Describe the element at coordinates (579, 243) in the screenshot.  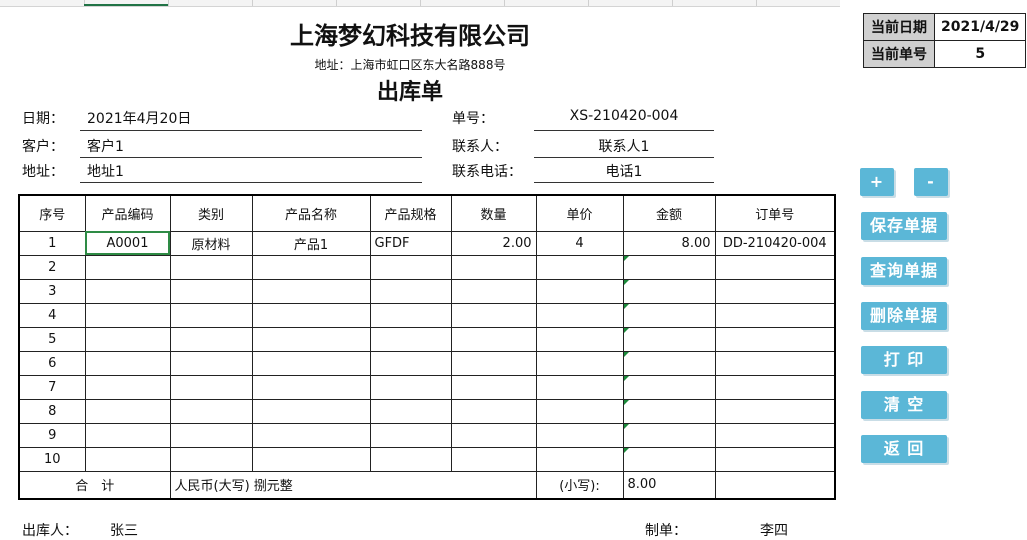
I see `unit-price-cell: 4` at that location.